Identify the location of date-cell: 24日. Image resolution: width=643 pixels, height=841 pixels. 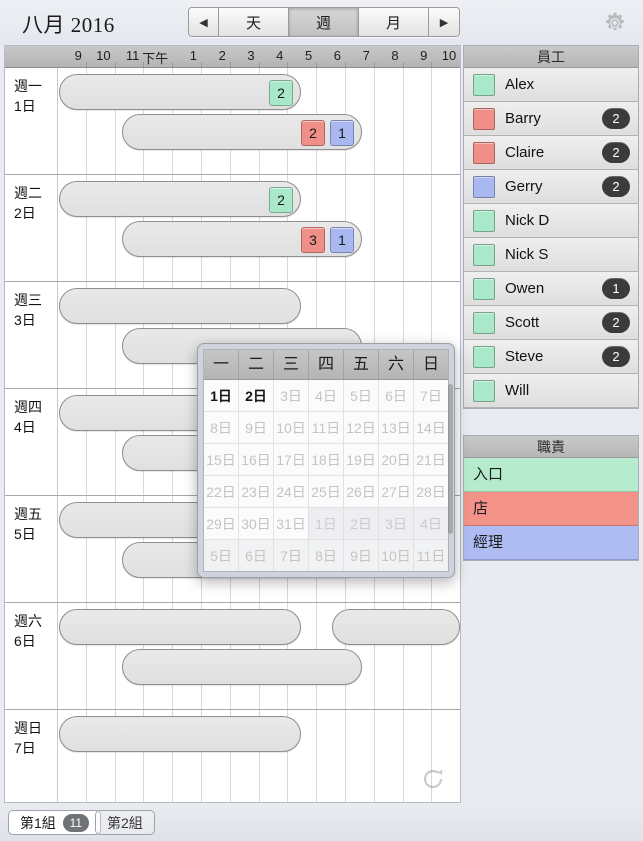
(291, 491).